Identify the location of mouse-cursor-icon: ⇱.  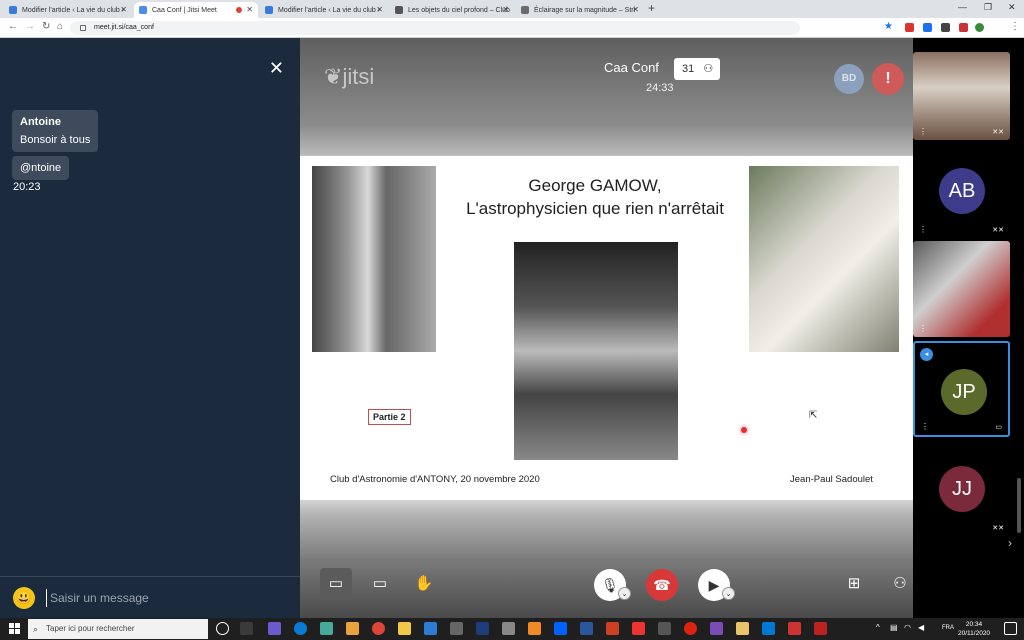
(813, 415).